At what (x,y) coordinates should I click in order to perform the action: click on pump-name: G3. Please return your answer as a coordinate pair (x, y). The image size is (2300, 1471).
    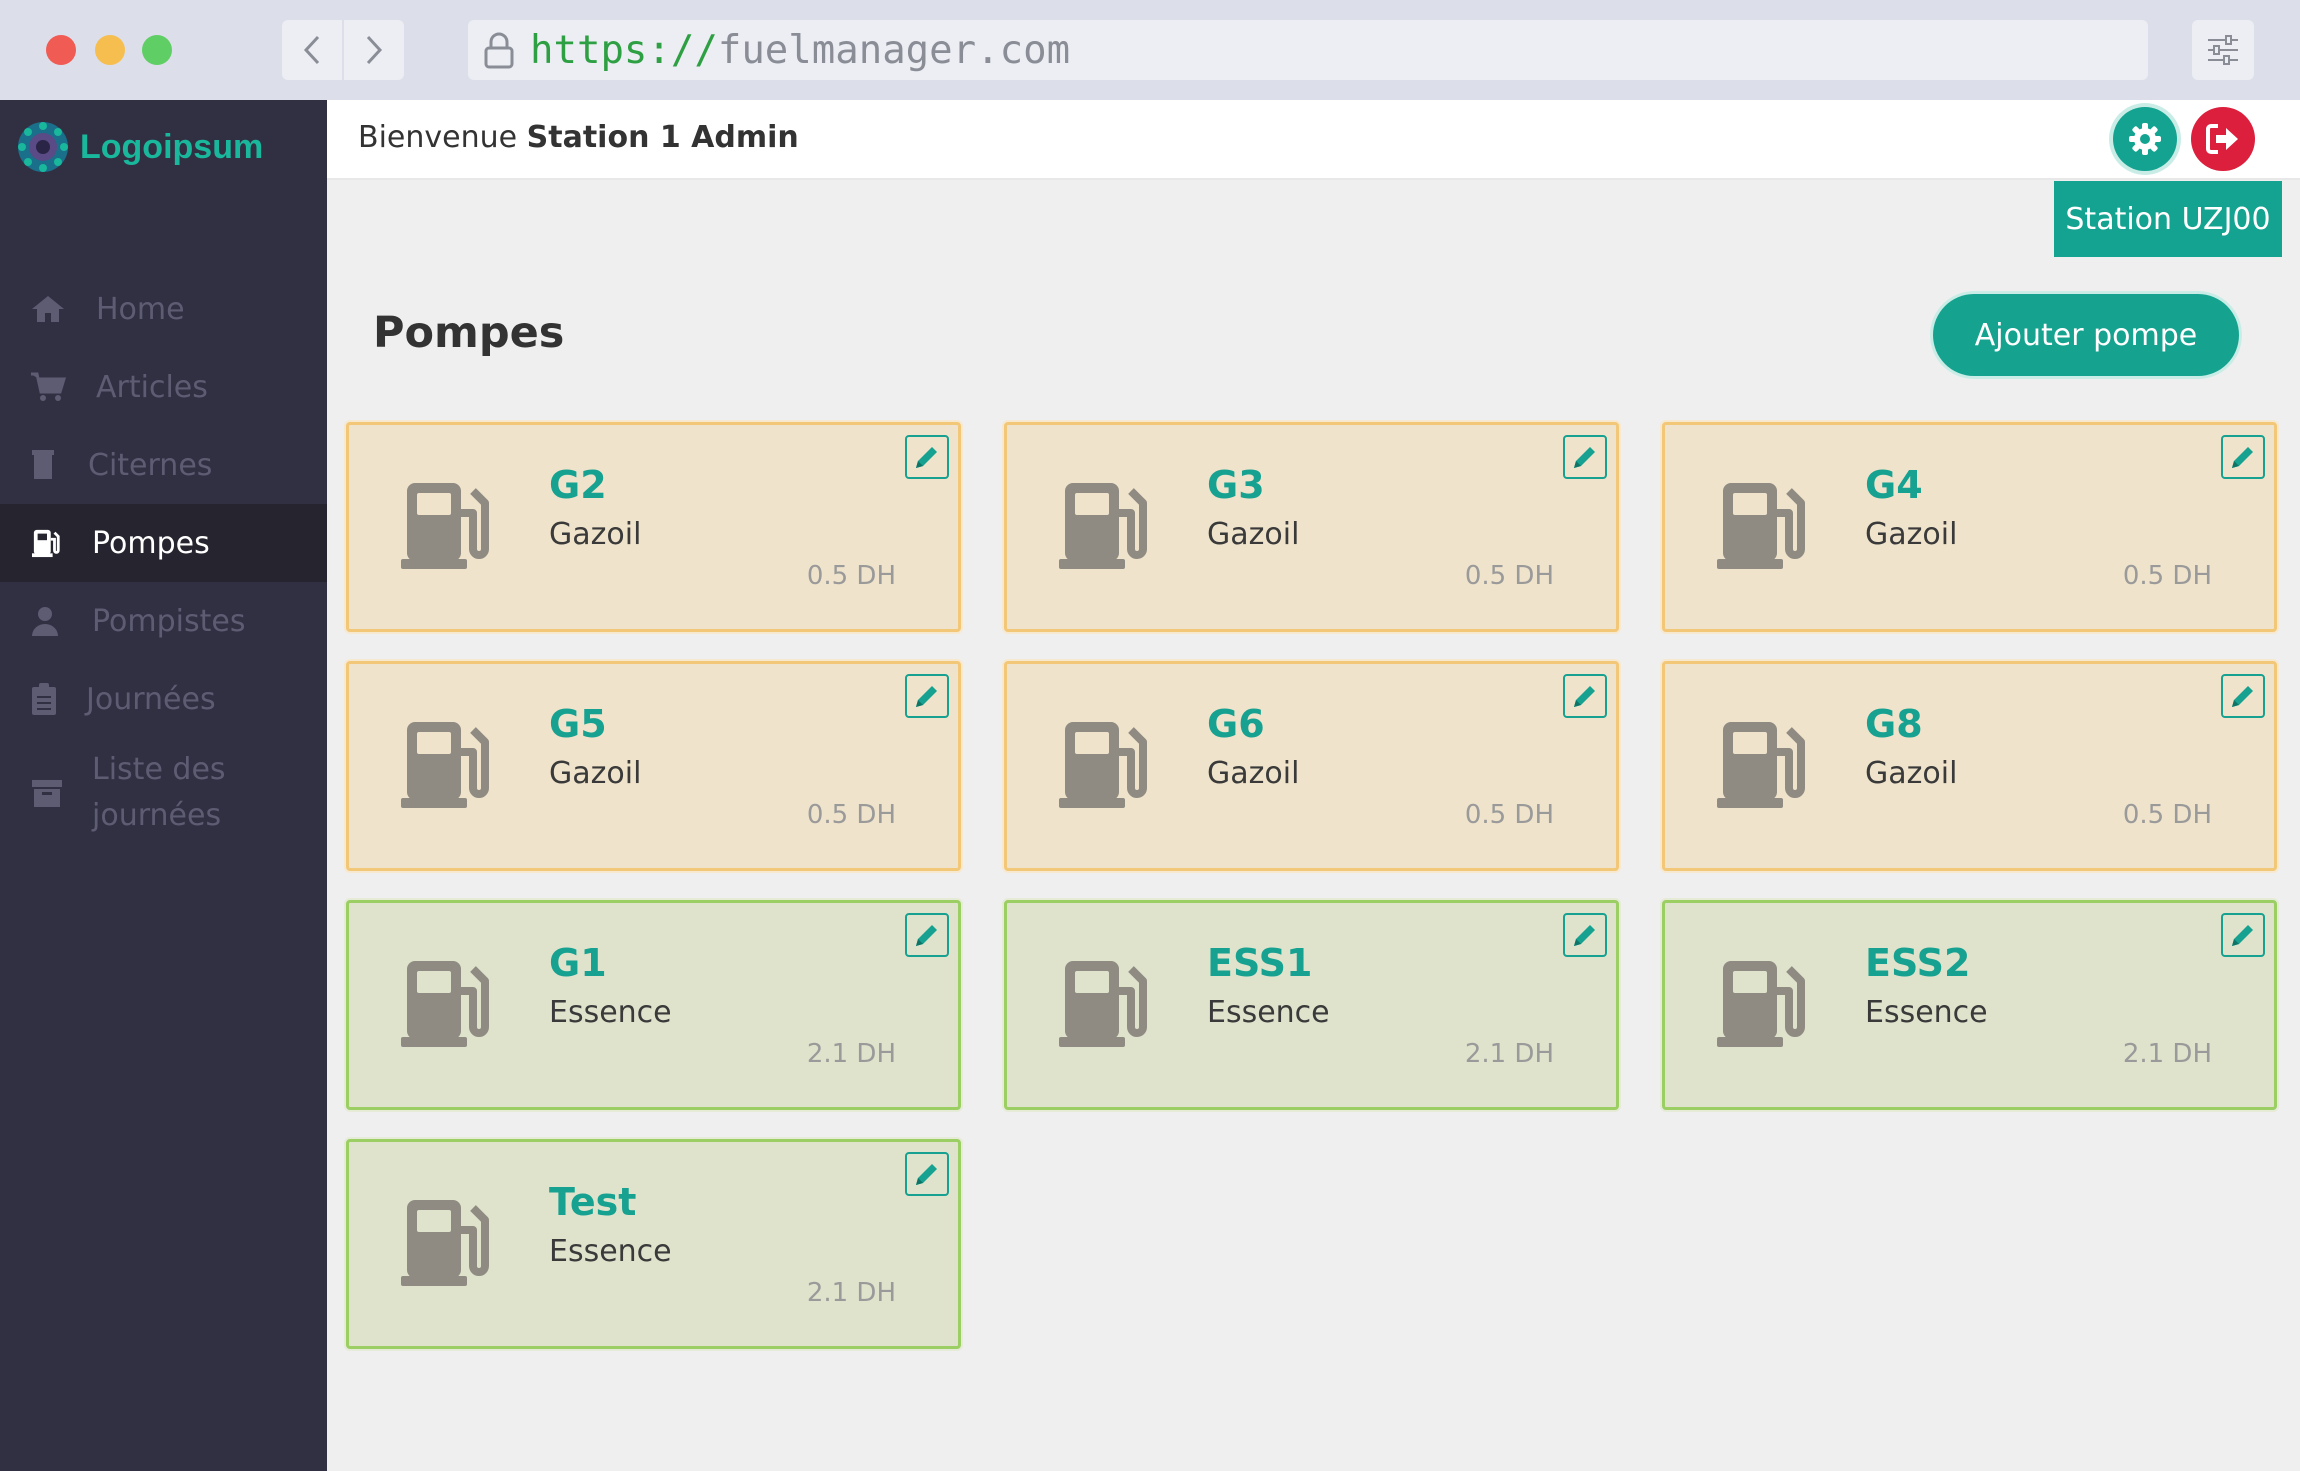
    Looking at the image, I should click on (1236, 485).